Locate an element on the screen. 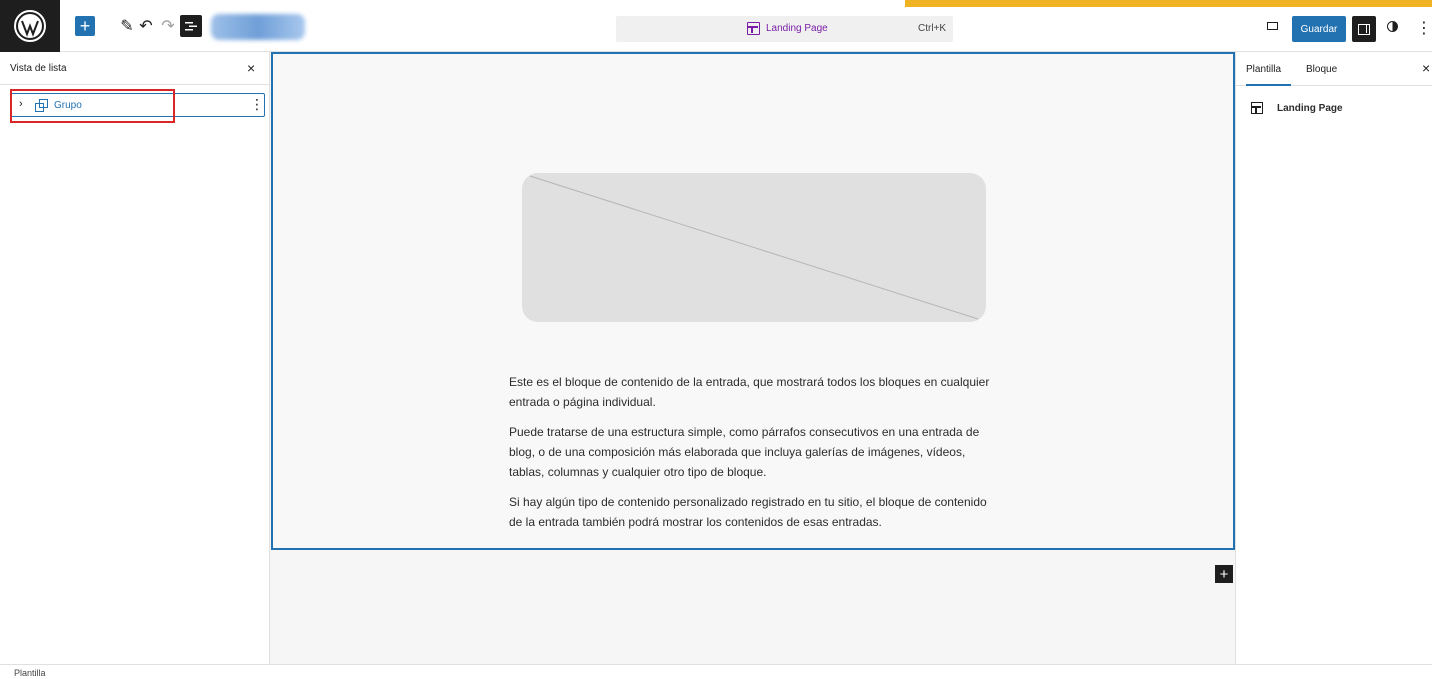 This screenshot has height=679, width=1432. command-title: Landing Page is located at coordinates (797, 28).